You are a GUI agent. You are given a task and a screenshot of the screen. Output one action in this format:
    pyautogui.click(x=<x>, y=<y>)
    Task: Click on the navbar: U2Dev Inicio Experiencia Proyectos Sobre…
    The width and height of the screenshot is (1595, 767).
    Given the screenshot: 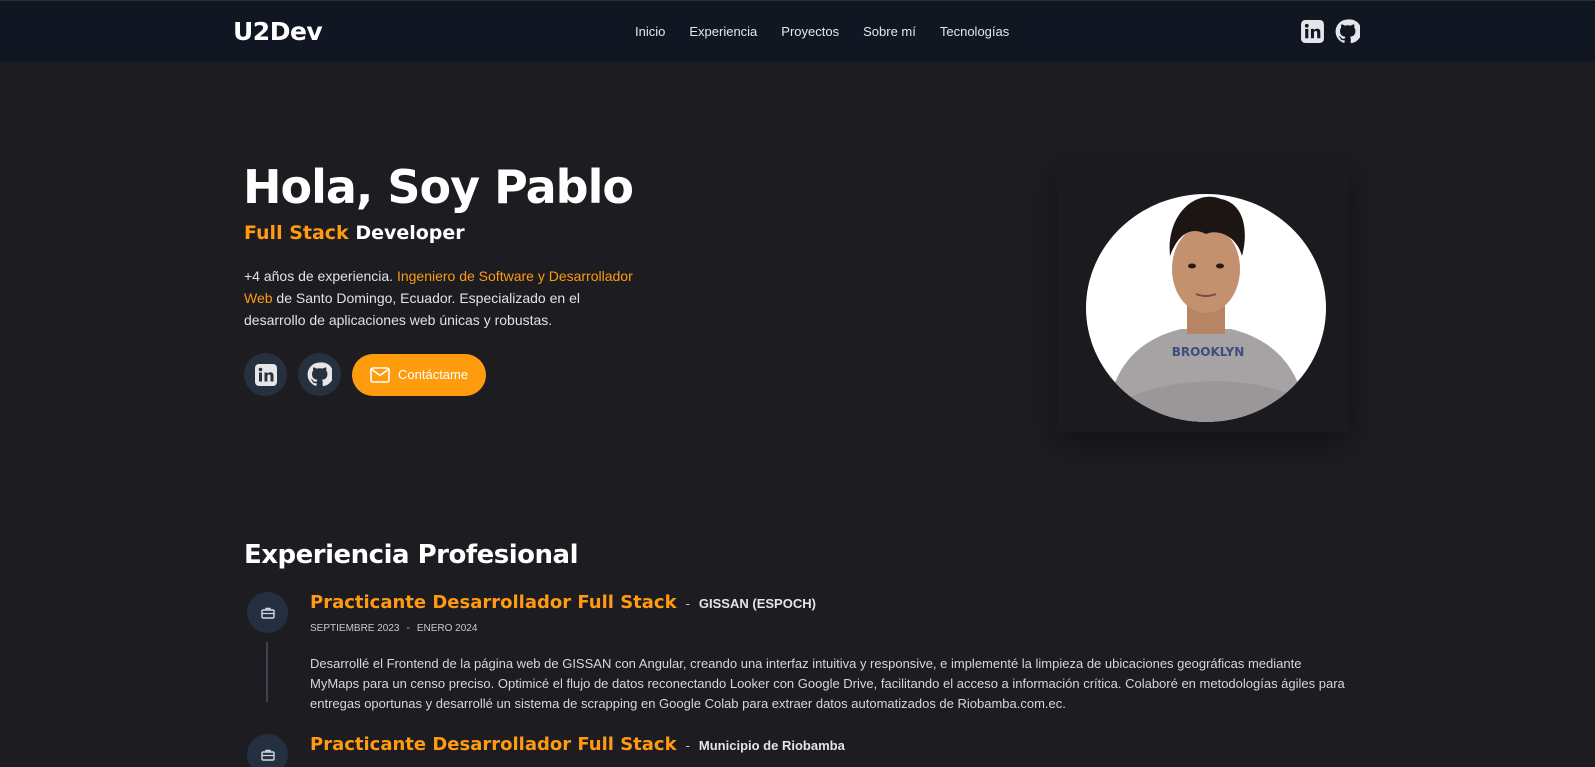 What is the action you would take?
    pyautogui.click(x=797, y=31)
    